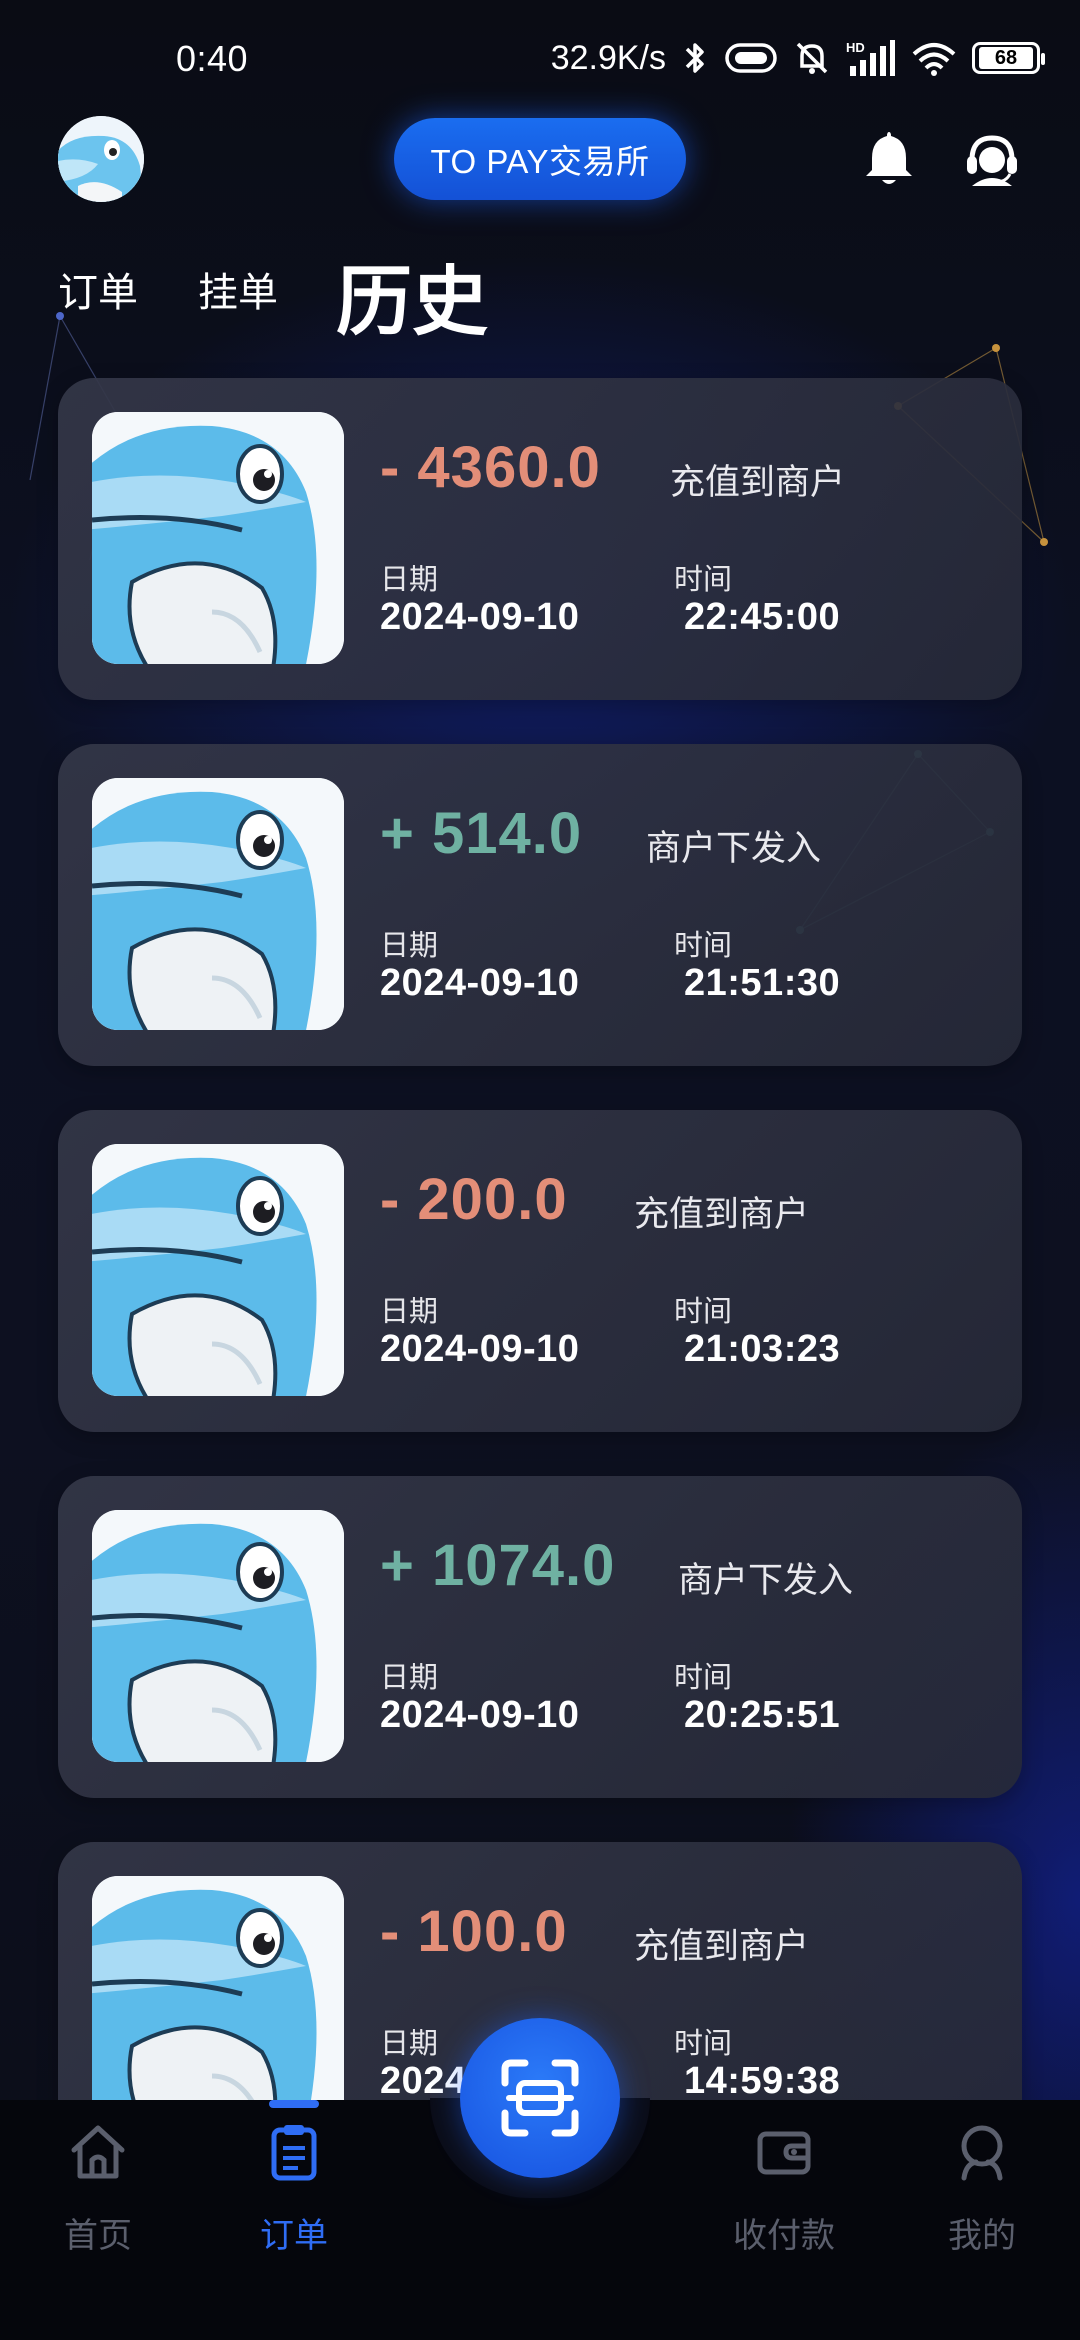  I want to click on tab-pending-orders: 挂单, so click(238, 289).